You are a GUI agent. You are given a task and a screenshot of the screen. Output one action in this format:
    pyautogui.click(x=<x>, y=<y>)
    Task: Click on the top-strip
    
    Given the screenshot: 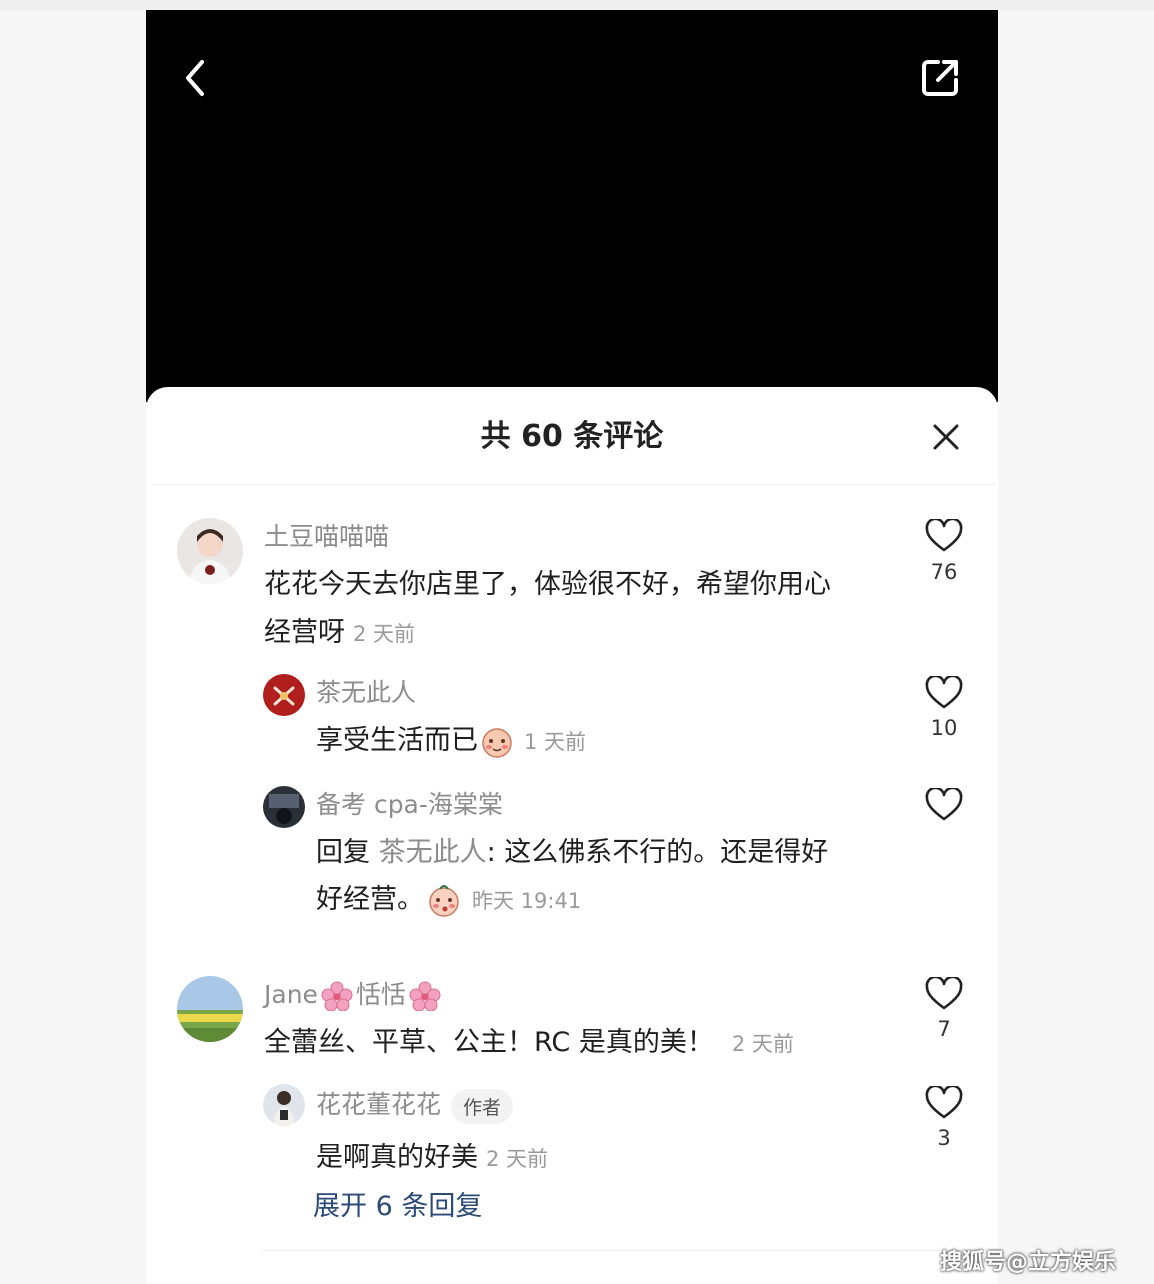 What is the action you would take?
    pyautogui.click(x=577, y=5)
    